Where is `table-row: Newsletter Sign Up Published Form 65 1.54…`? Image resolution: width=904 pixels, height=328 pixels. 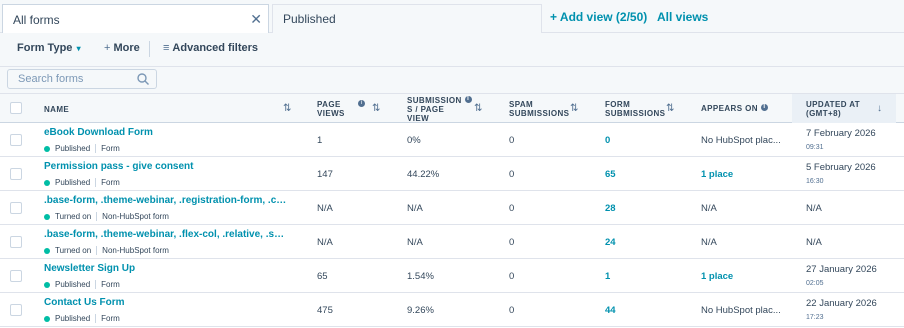 table-row: Newsletter Sign Up Published Form 65 1.54… is located at coordinates (452, 276).